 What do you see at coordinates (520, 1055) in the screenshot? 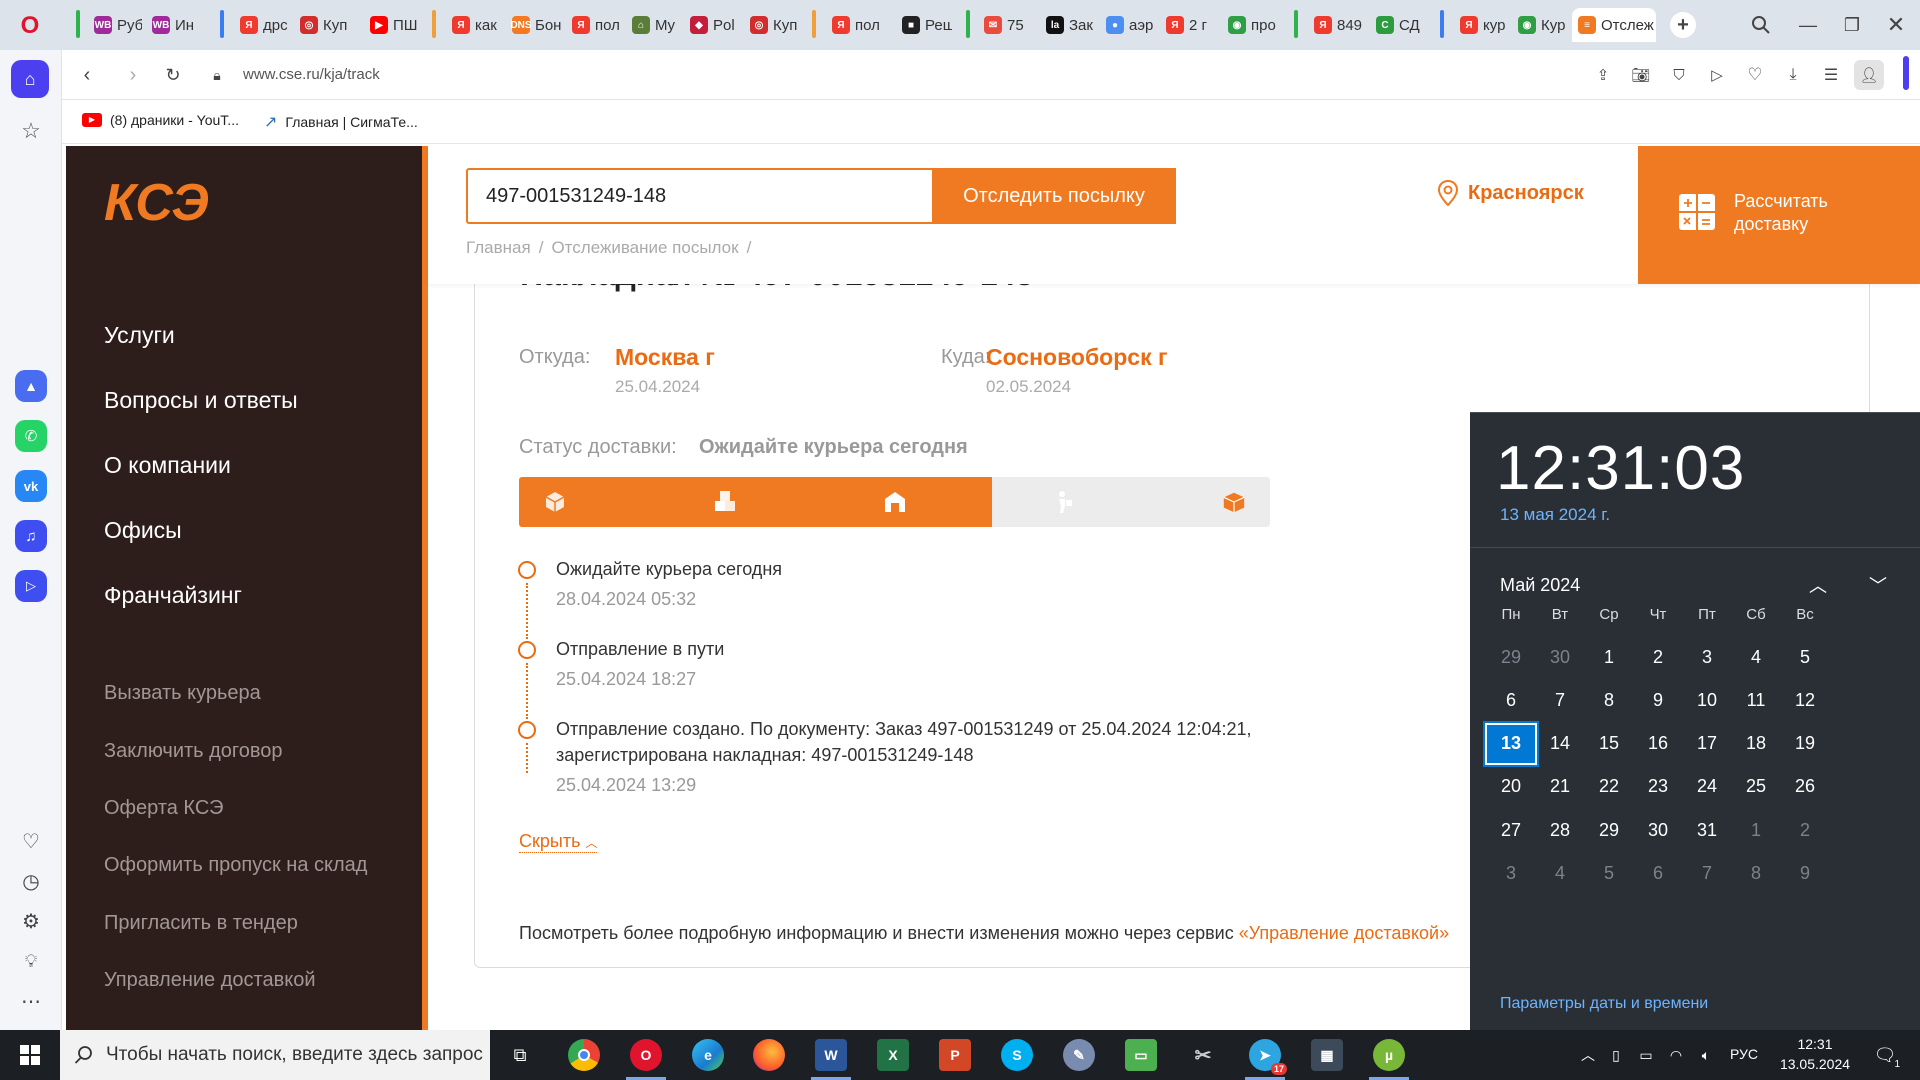
I see `task-view-icon: ⧉` at bounding box center [520, 1055].